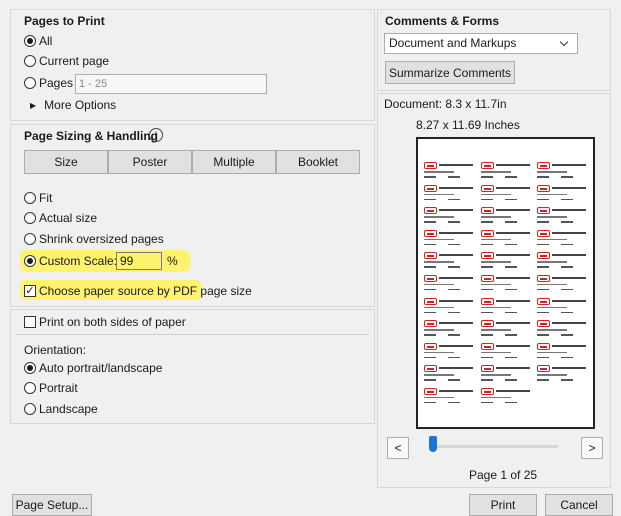 The height and width of the screenshot is (516, 621). Describe the element at coordinates (70, 261) in the screenshot. I see `radio-custom-scale: Custom Scale:` at that location.